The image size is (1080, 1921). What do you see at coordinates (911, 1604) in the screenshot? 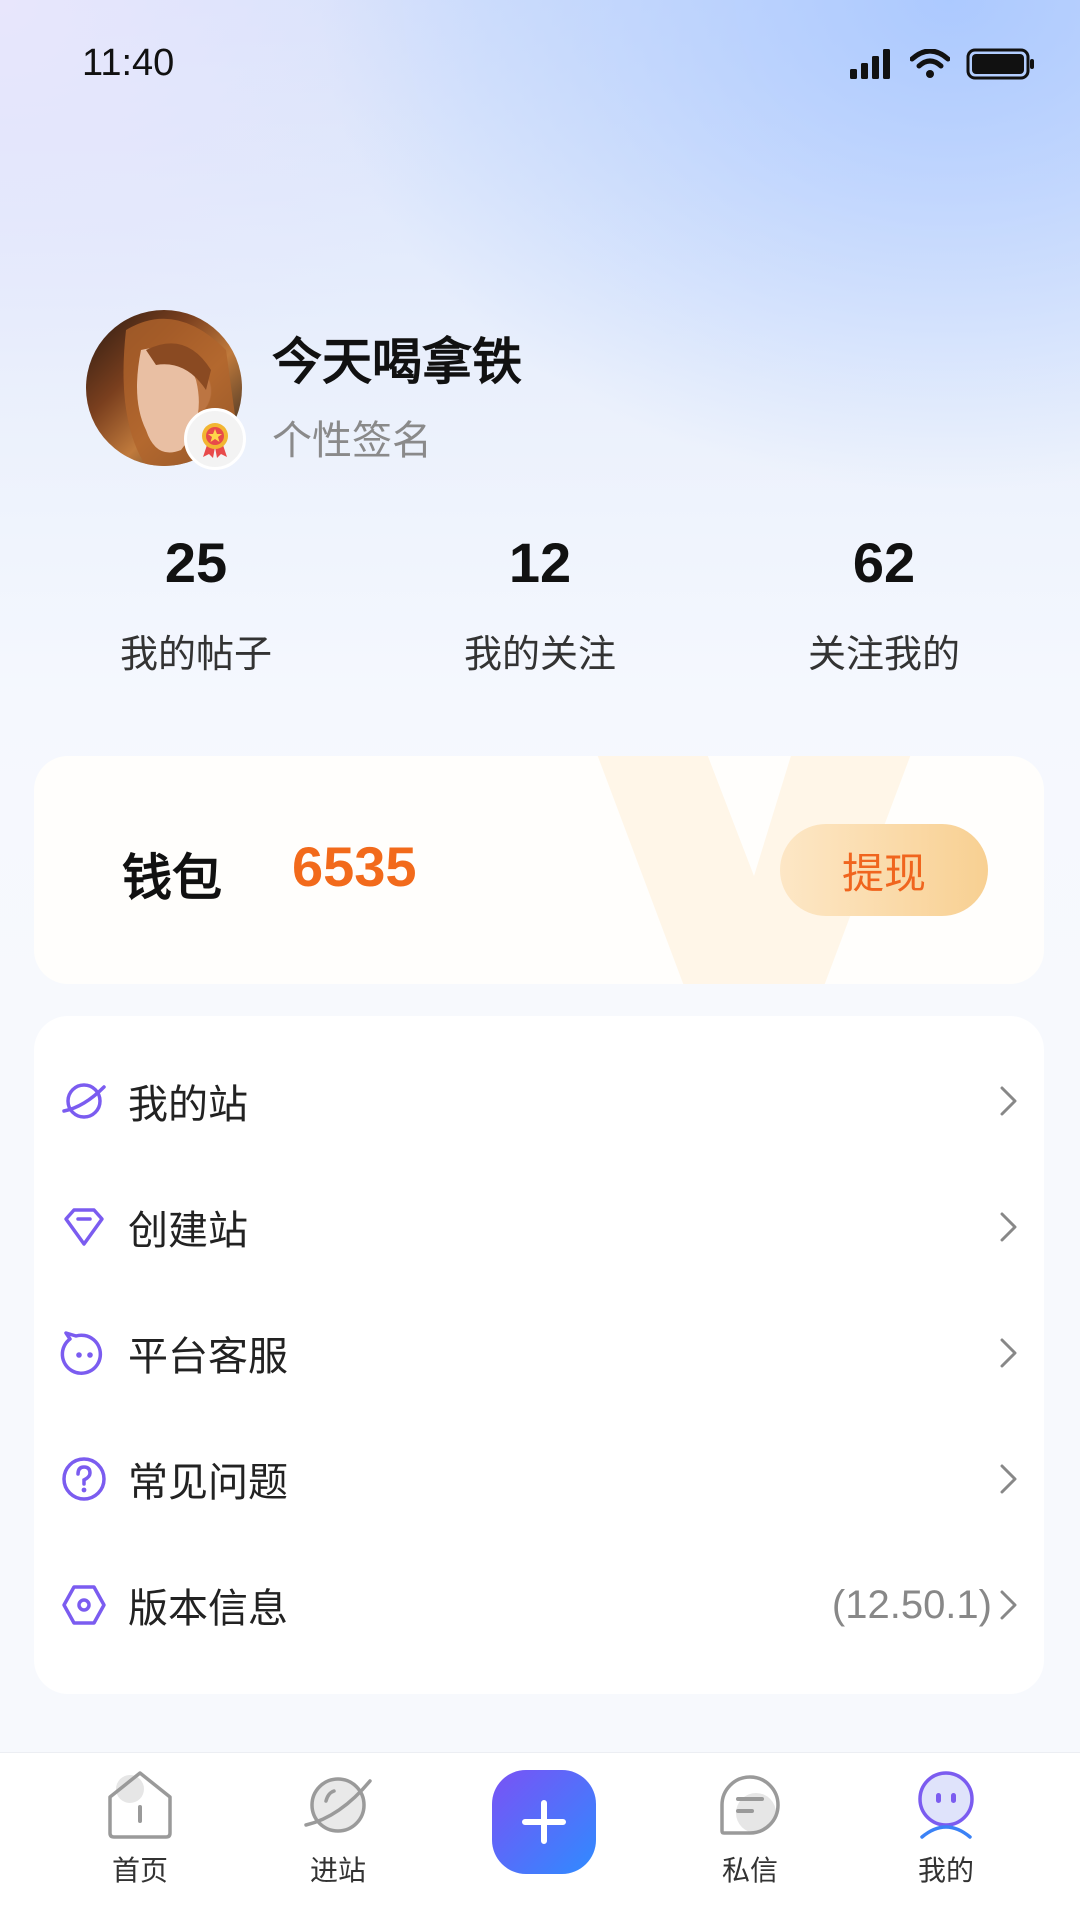
I see `version-number: (12.50.1)` at bounding box center [911, 1604].